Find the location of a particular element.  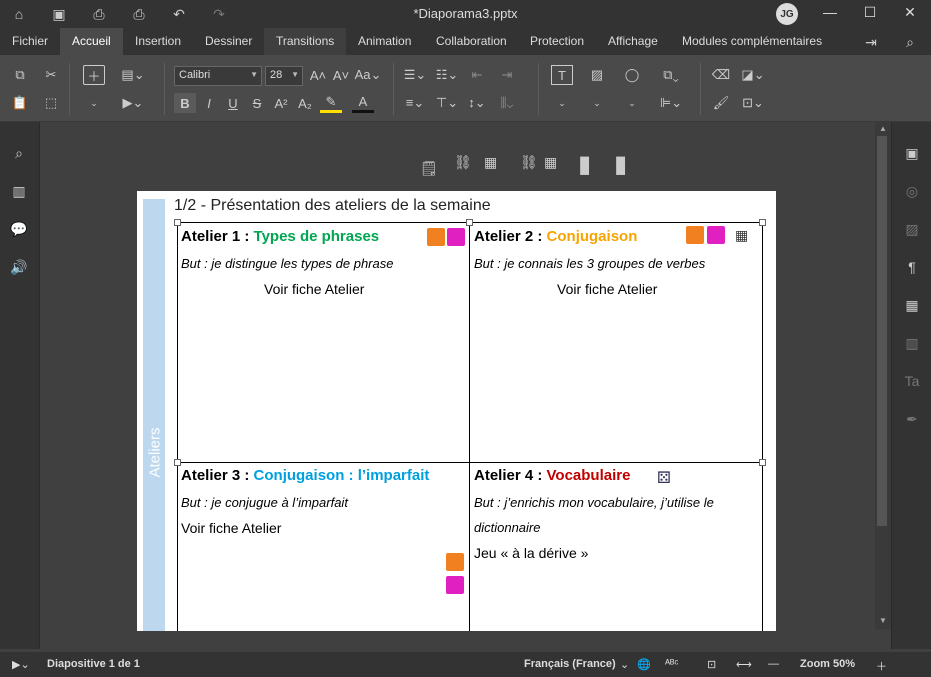

tab-transitions: Transitions is located at coordinates (305, 41).